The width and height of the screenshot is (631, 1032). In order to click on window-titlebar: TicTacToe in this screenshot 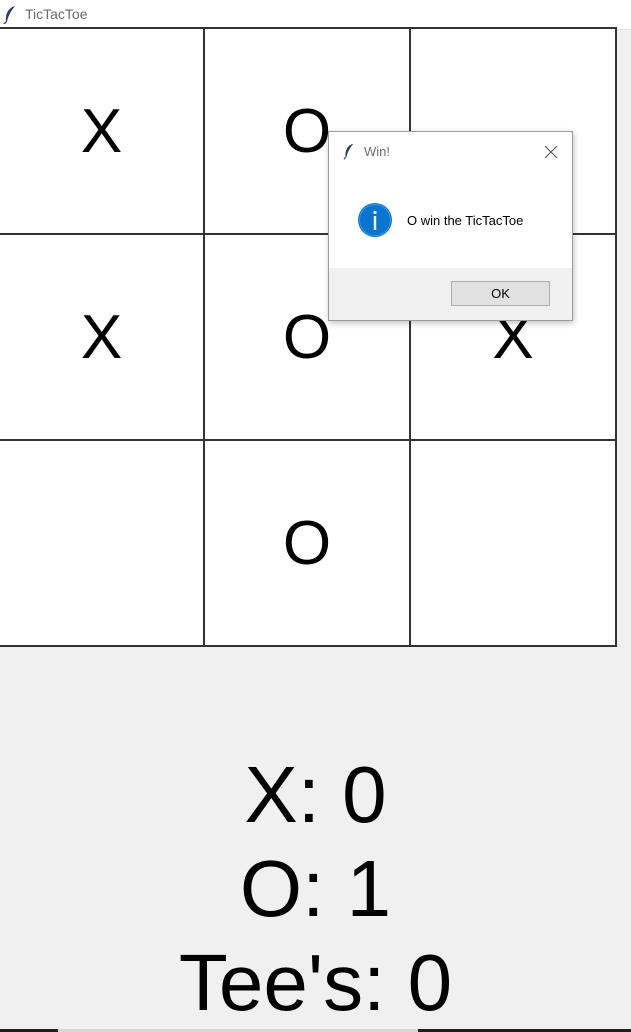, I will do `click(315, 15)`.